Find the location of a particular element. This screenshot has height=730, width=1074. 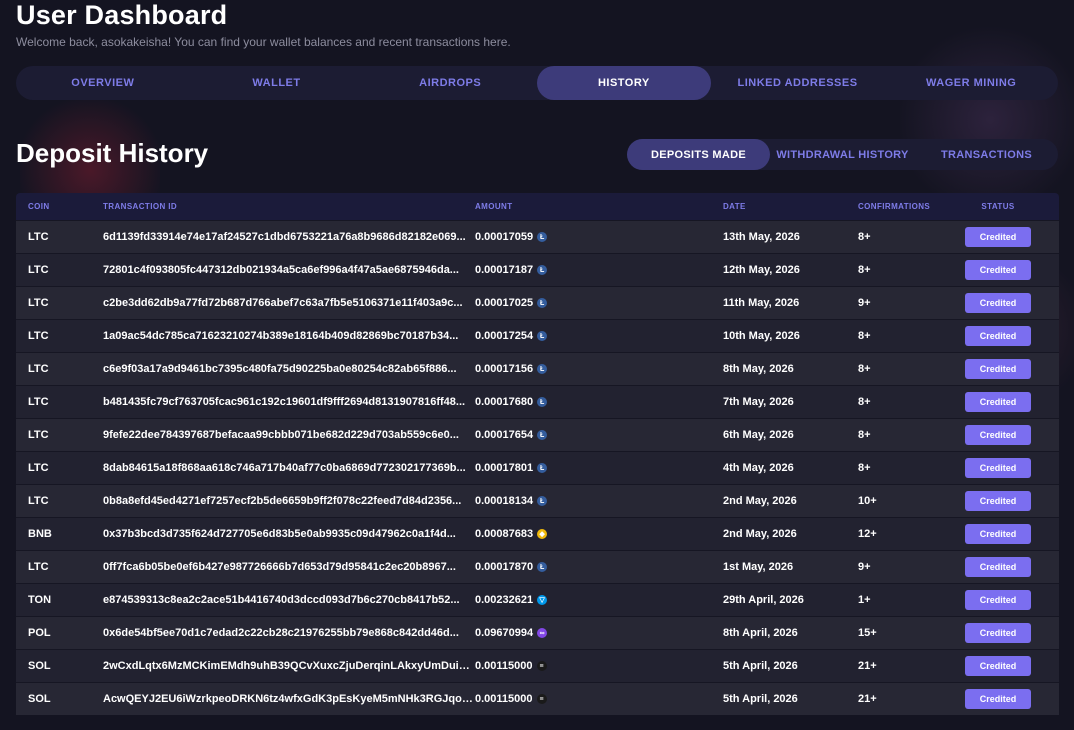

amount-value: 0.00017801 is located at coordinates (504, 468).